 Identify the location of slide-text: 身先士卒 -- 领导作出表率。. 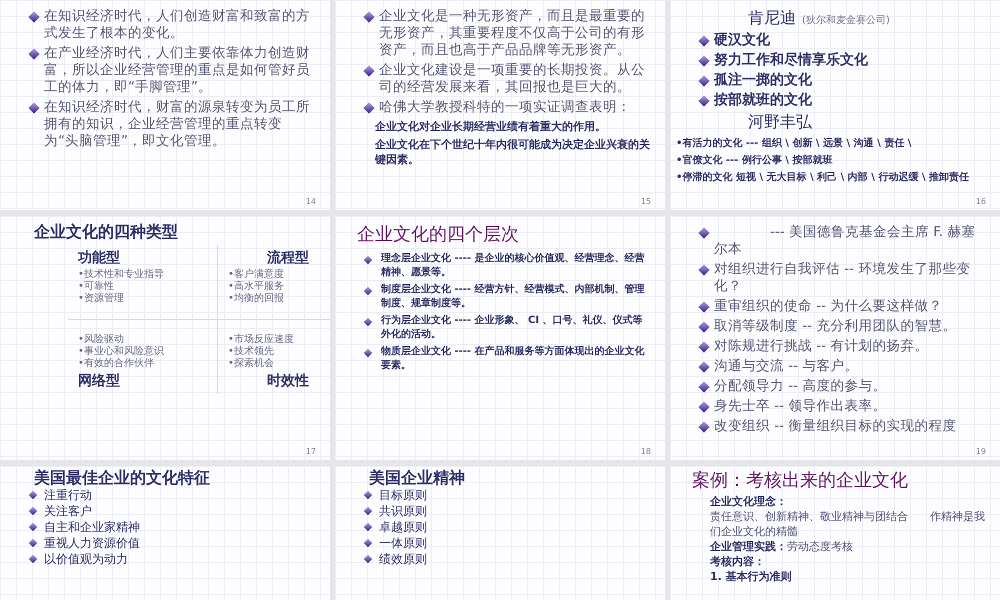
(801, 406).